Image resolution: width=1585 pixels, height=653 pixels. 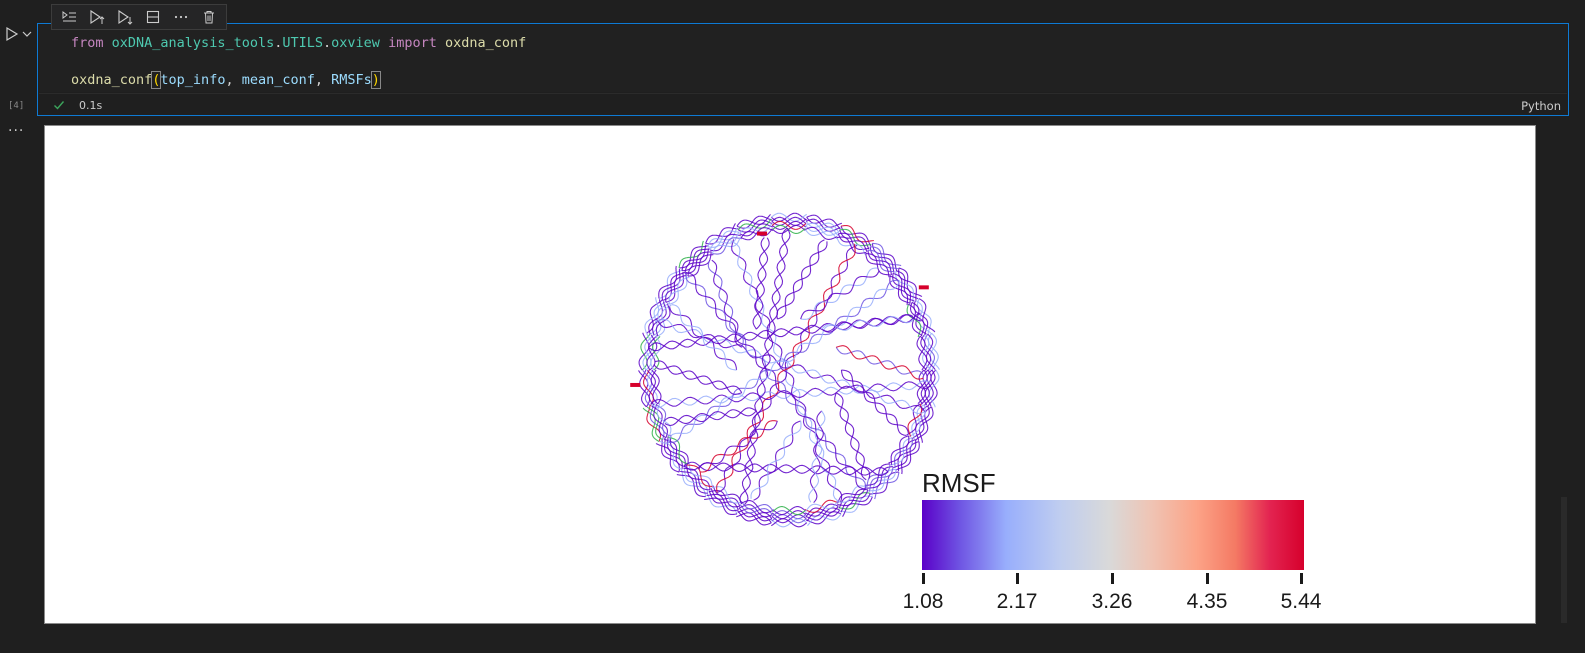 I want to click on more-icon, so click(x=181, y=17).